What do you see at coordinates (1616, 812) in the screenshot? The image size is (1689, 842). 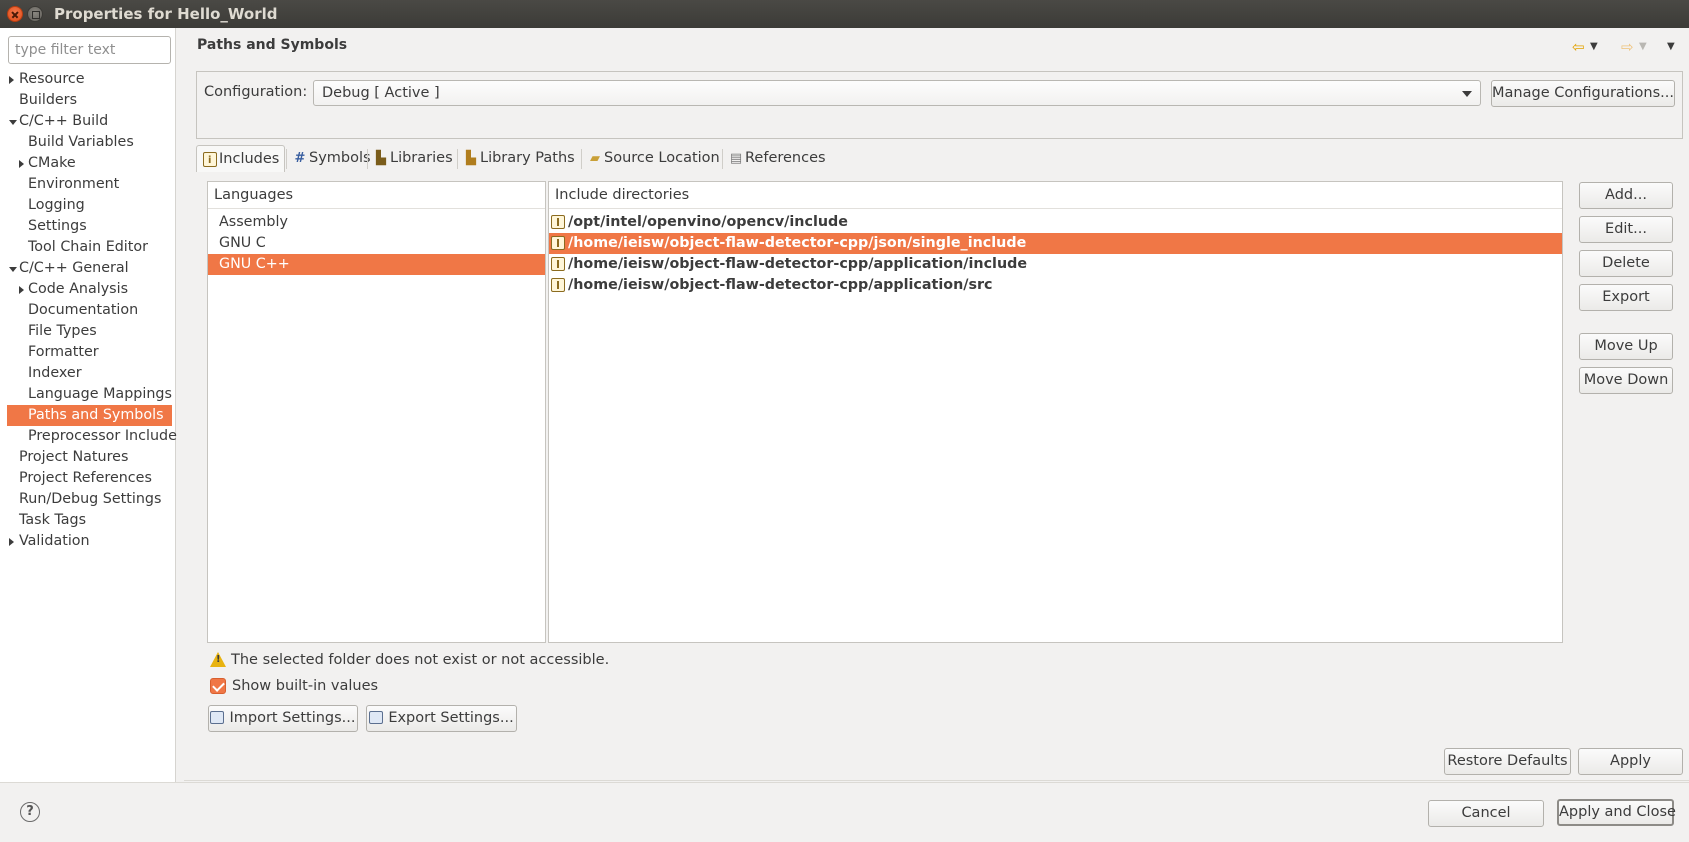 I see `apply-and-close-button: Apply and Close` at bounding box center [1616, 812].